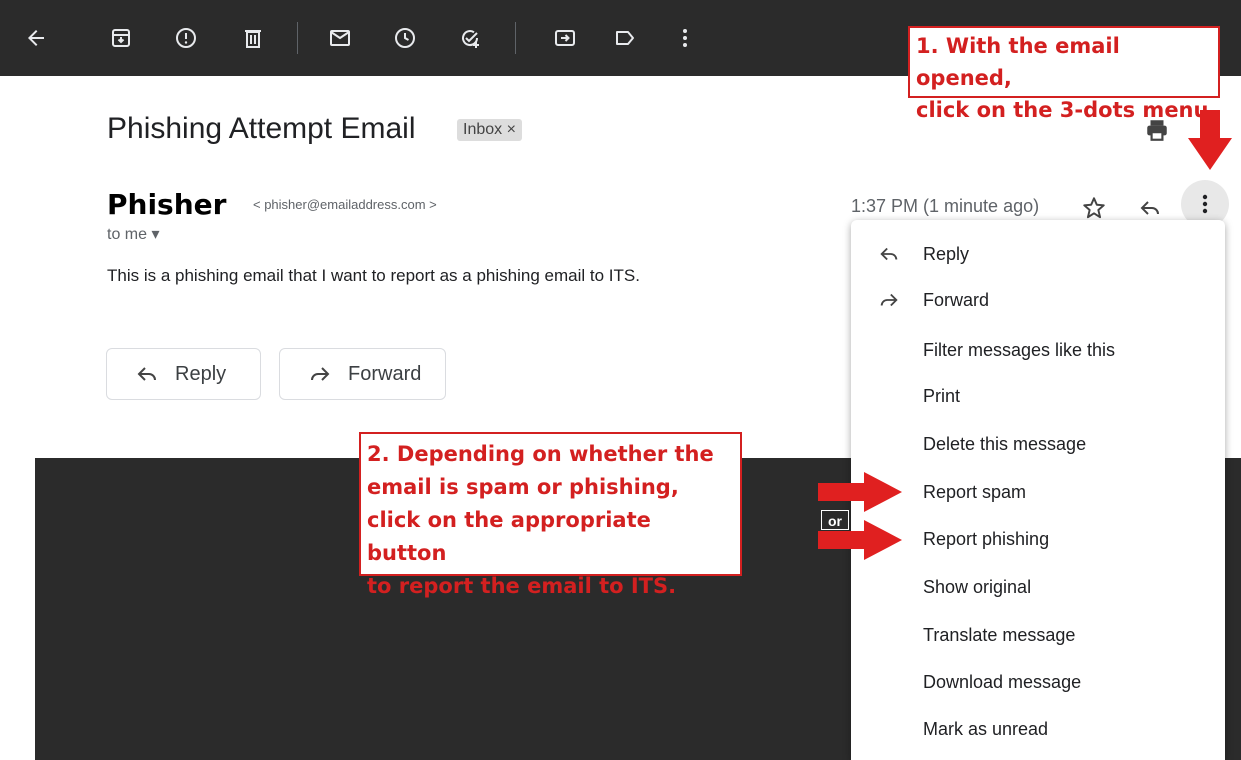 The image size is (1241, 760). I want to click on sender-name: Phisher, so click(167, 204).